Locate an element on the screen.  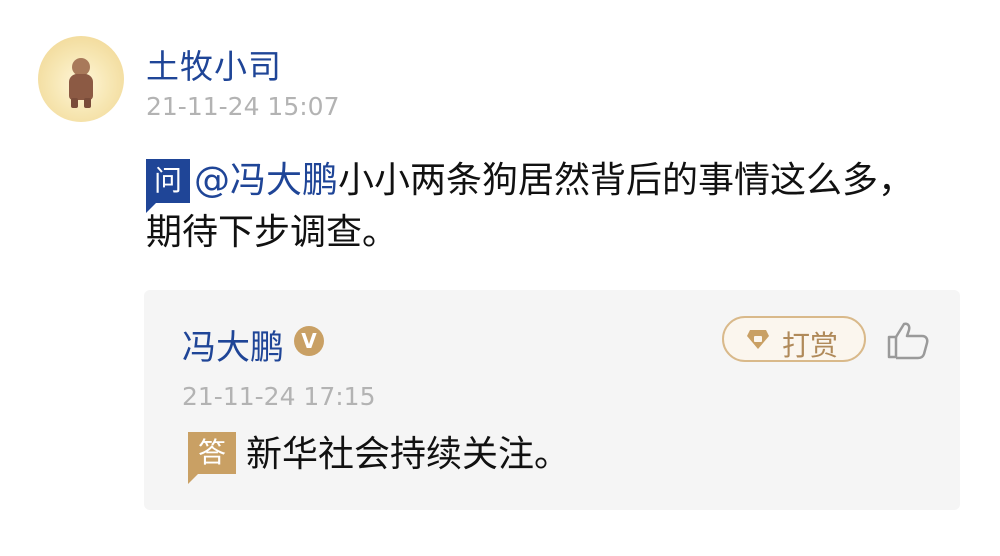
reply-author-name: 冯大鹏 is located at coordinates (233, 344).